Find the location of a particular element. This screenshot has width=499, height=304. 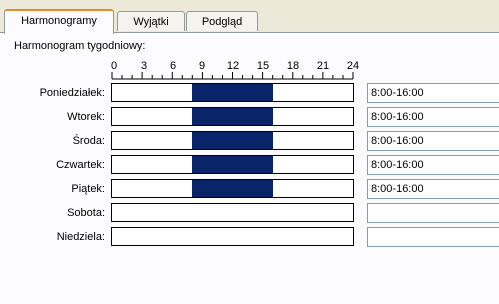

ruler-tick-label: 3 is located at coordinates (144, 66).